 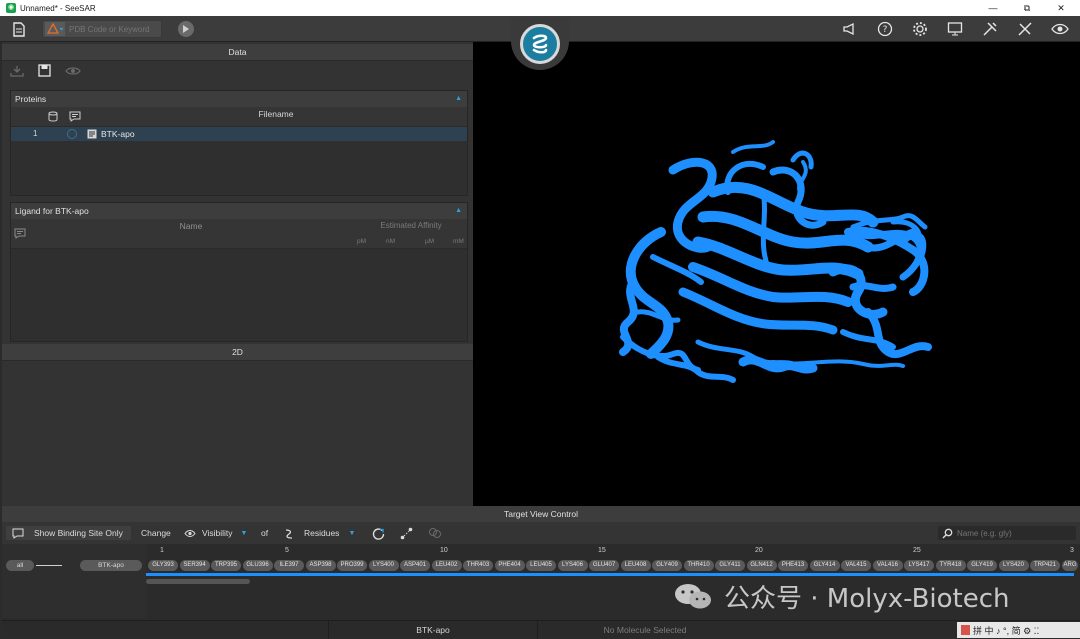 I want to click on ligand-name-column: Name, so click(x=191, y=226).